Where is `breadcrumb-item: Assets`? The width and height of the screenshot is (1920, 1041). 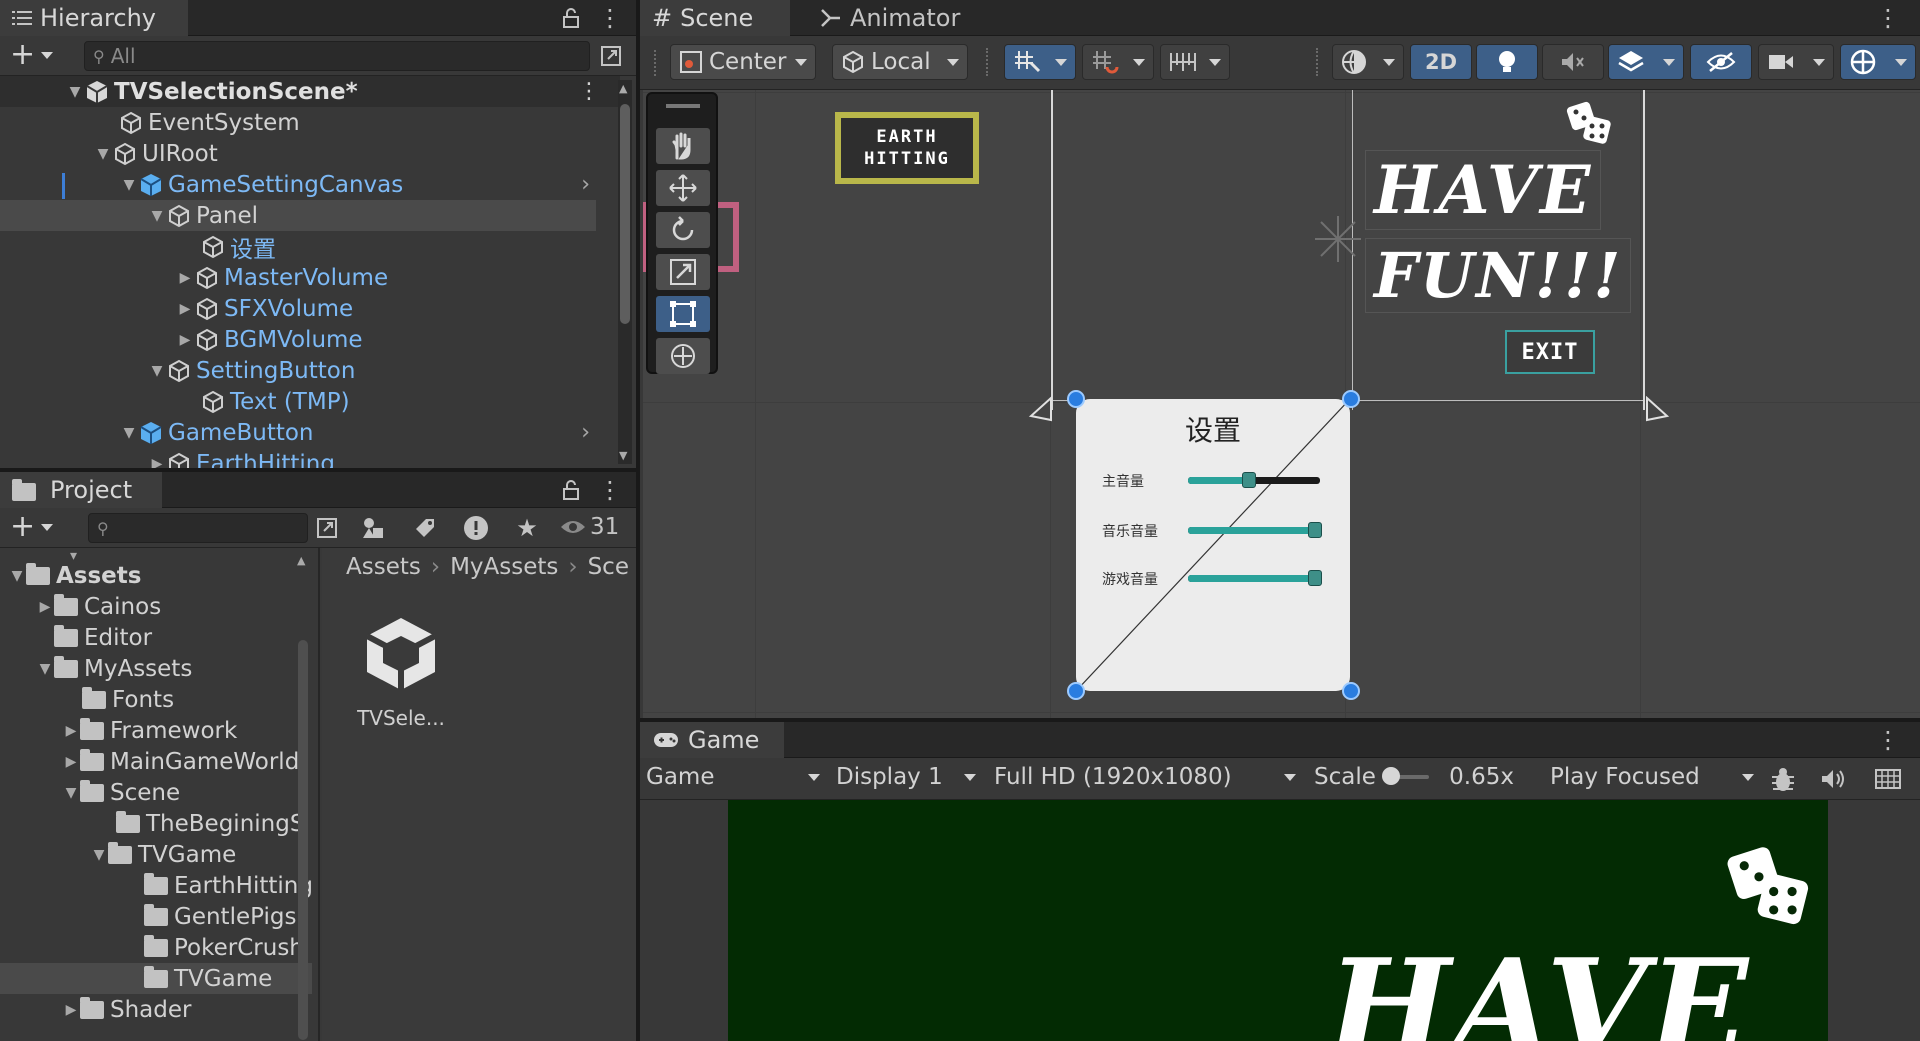
breadcrumb-item: Assets is located at coordinates (383, 567).